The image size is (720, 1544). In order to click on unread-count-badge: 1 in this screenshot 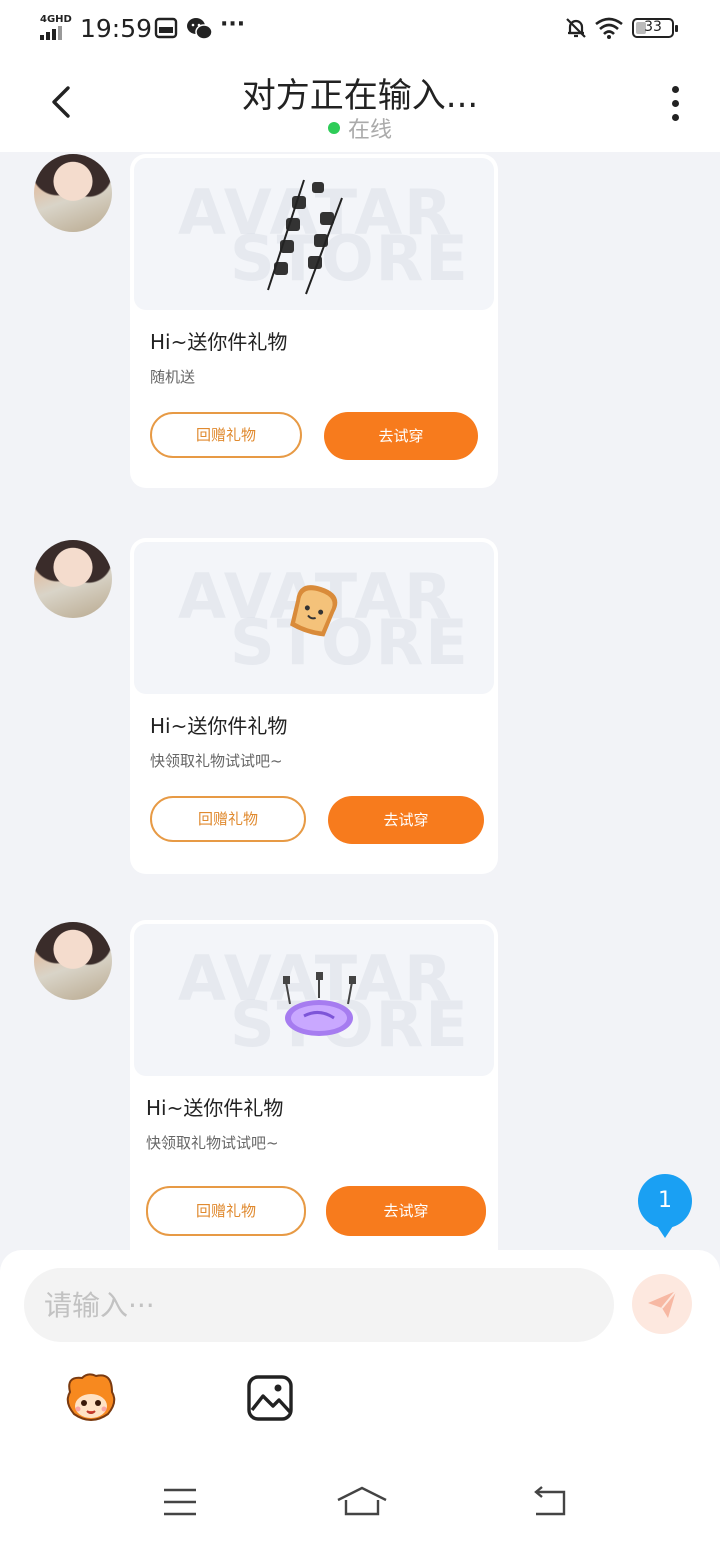, I will do `click(665, 1206)`.